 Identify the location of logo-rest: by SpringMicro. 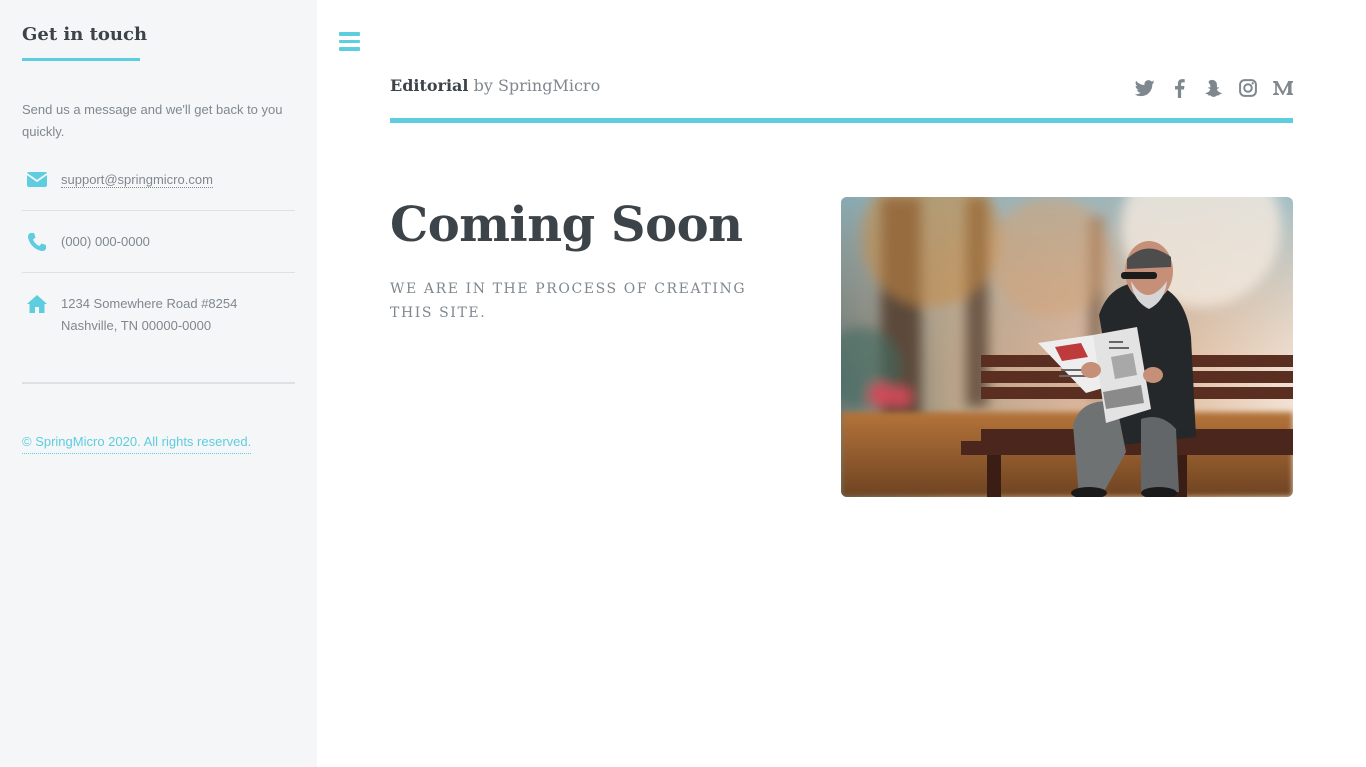
(534, 85).